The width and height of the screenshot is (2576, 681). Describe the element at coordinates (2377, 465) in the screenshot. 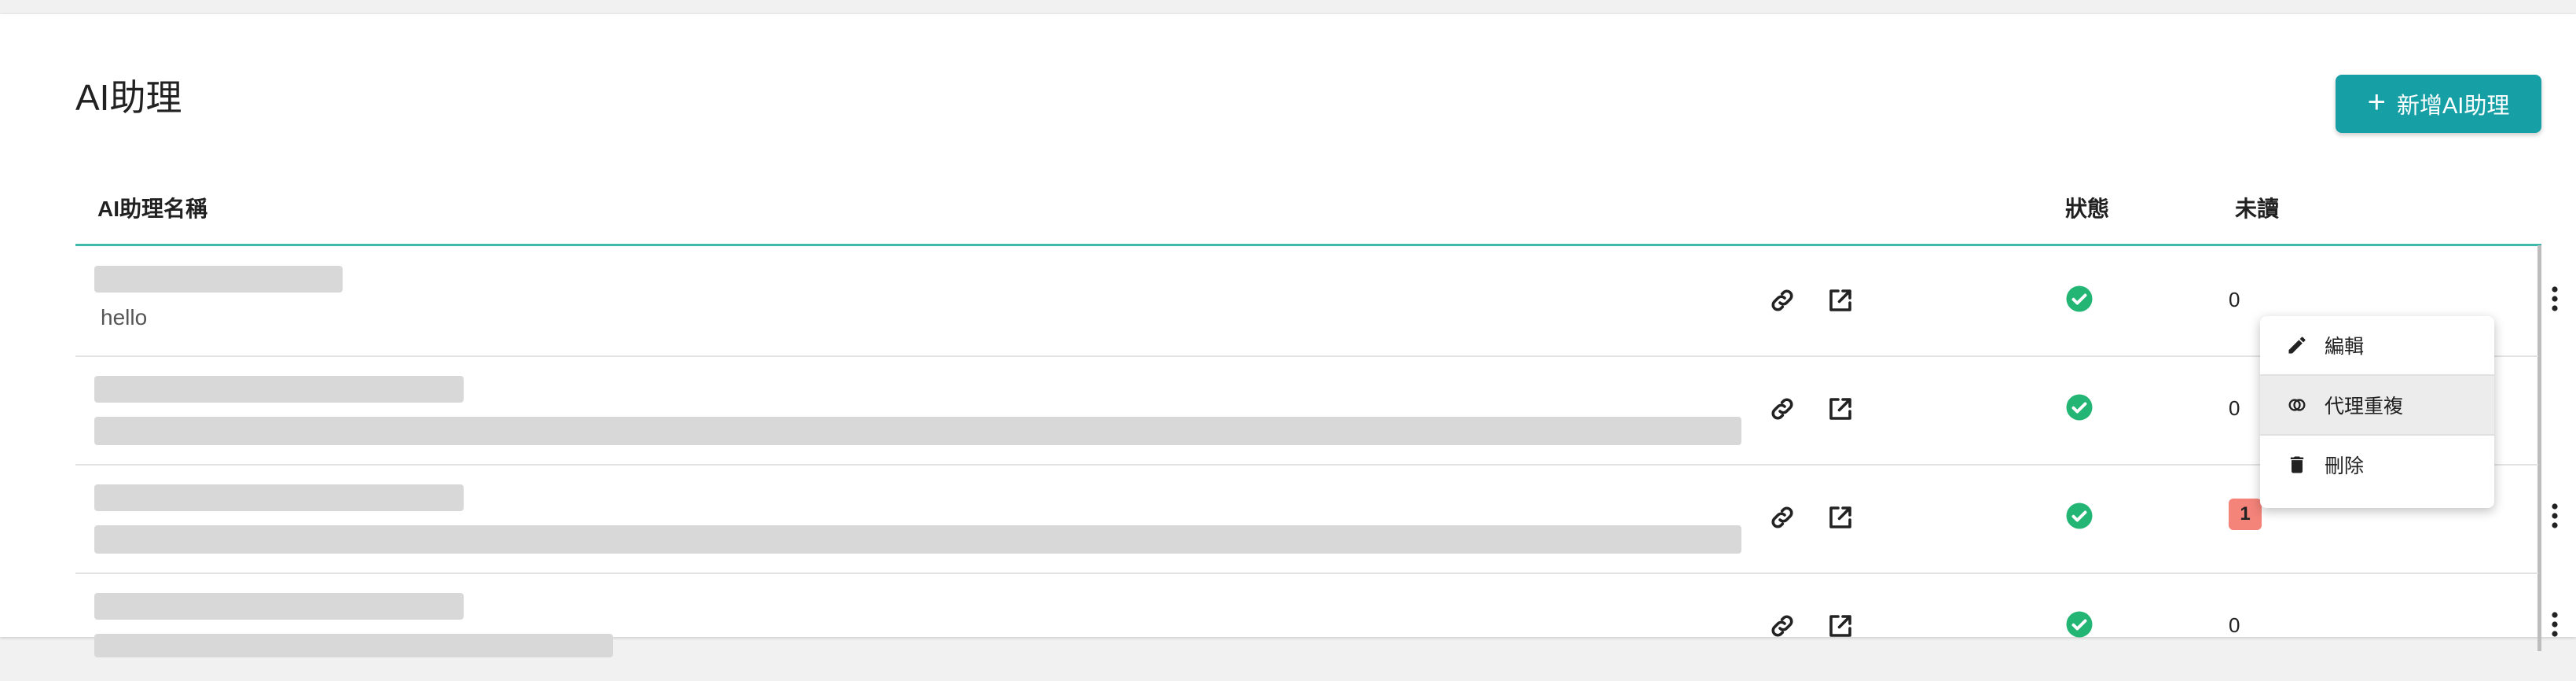

I see `menu-item-delete: 刪除` at that location.